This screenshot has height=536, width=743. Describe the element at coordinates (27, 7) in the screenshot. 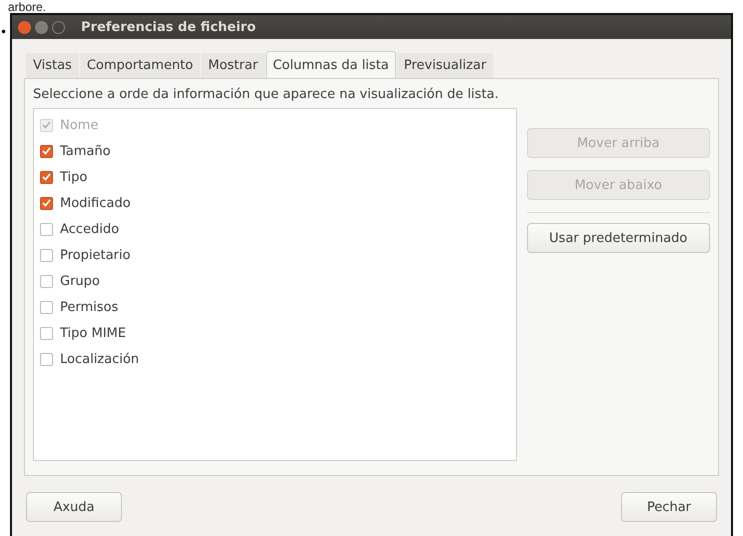

I see `page-text: arbore.` at that location.